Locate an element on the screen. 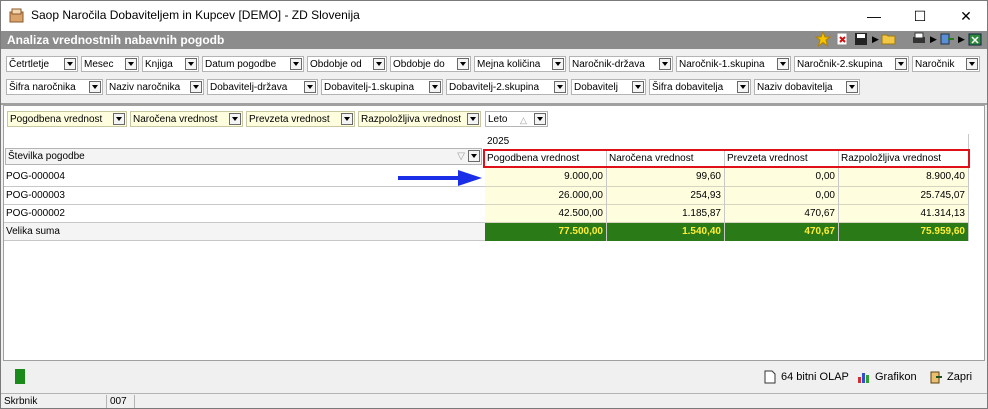  table-row-header: POG-000002 is located at coordinates (244, 214).